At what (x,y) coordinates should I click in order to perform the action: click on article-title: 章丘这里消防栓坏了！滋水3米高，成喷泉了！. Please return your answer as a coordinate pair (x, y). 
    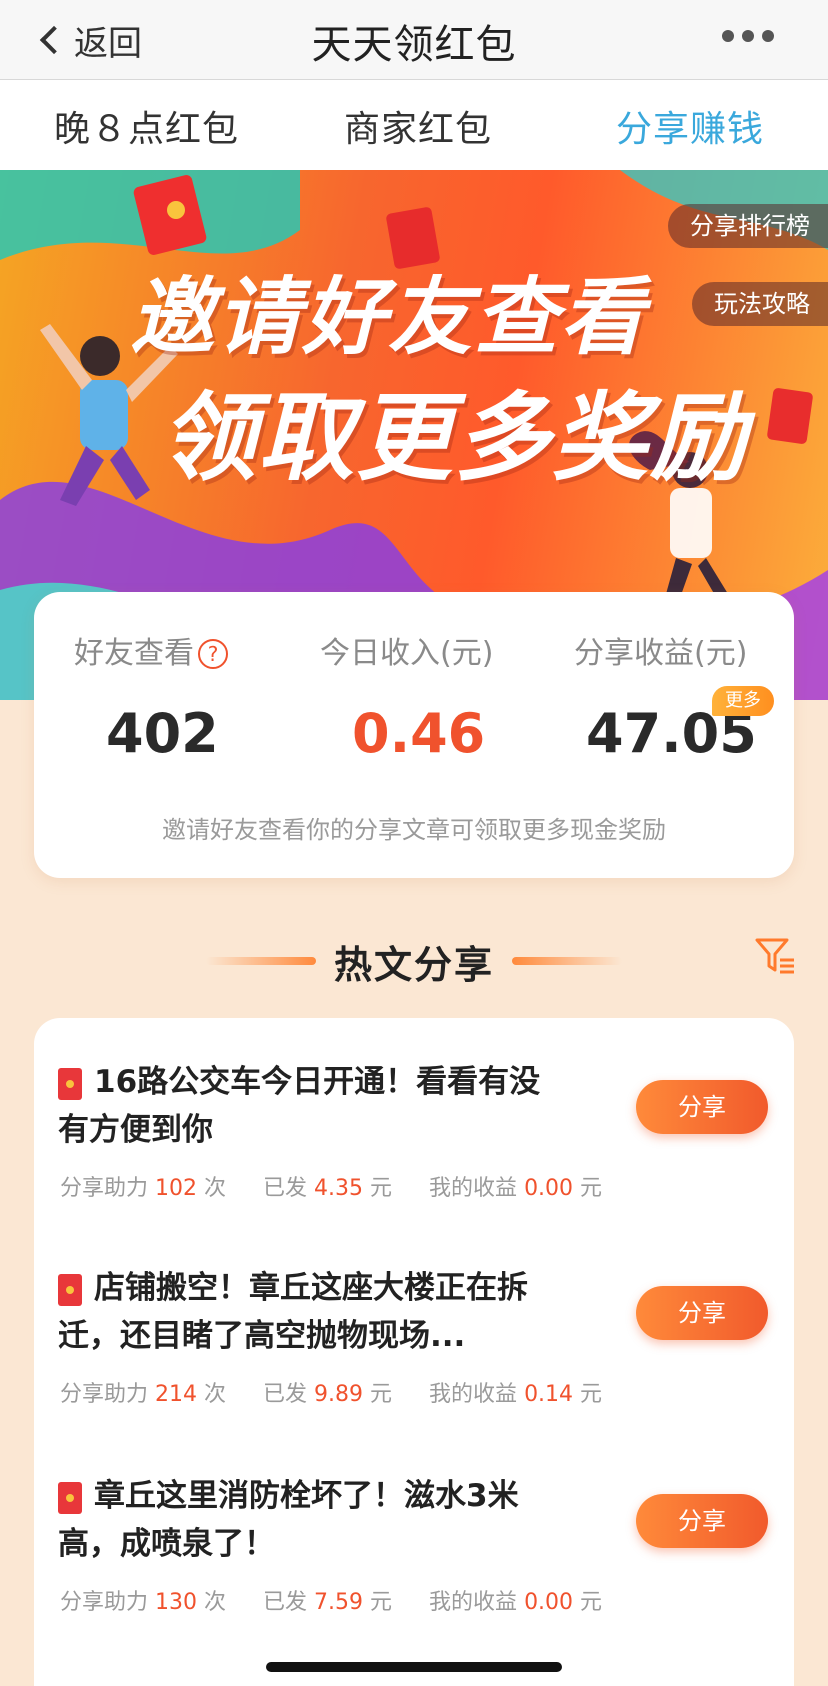
    Looking at the image, I should click on (308, 1520).